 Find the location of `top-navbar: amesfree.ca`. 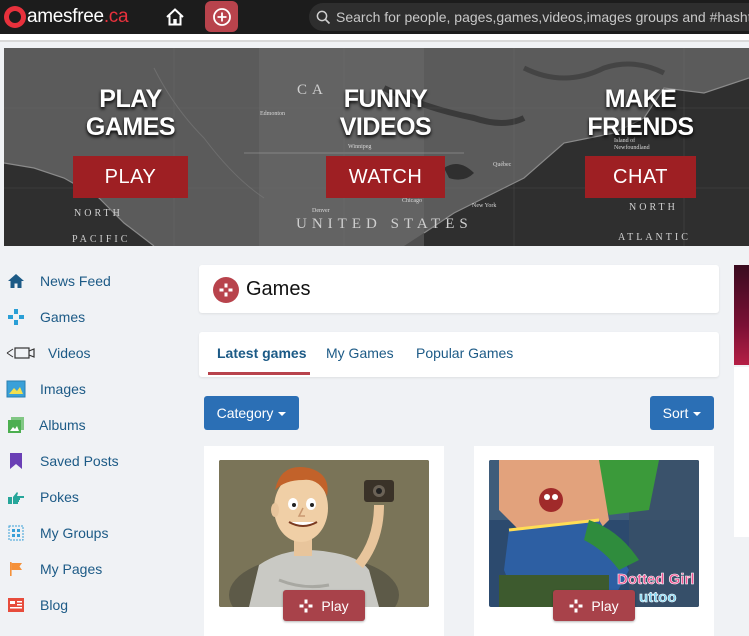

top-navbar: amesfree.ca is located at coordinates (374, 17).